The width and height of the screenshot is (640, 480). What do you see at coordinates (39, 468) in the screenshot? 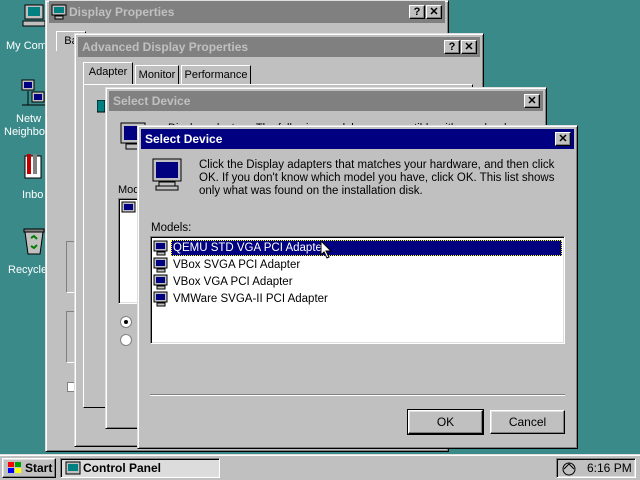
I see `start-label: Start` at bounding box center [39, 468].